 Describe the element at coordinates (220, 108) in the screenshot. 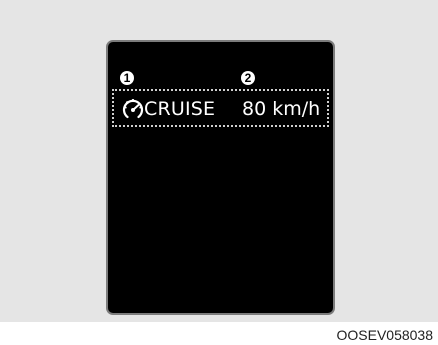

I see `cruise-indicator-box: CRUISE 80 km/h` at that location.